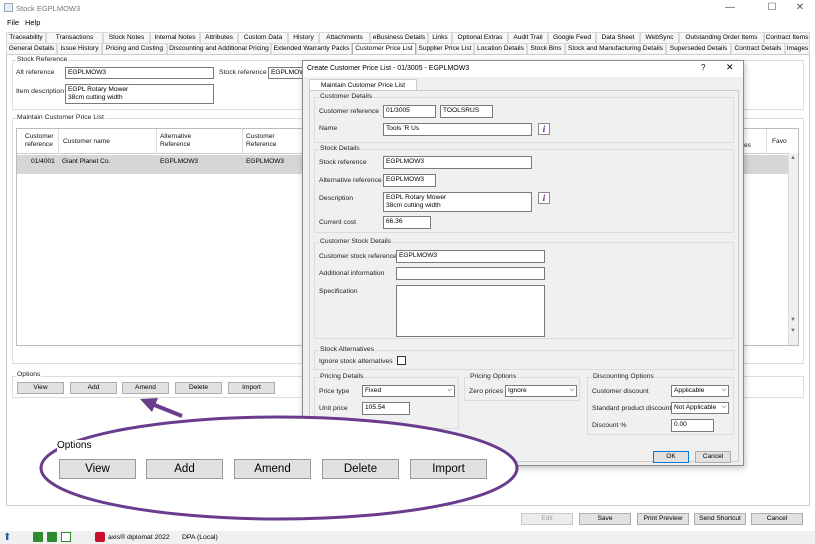 The image size is (815, 544). What do you see at coordinates (184, 469) in the screenshot?
I see `zoom-add-button: Add` at bounding box center [184, 469].